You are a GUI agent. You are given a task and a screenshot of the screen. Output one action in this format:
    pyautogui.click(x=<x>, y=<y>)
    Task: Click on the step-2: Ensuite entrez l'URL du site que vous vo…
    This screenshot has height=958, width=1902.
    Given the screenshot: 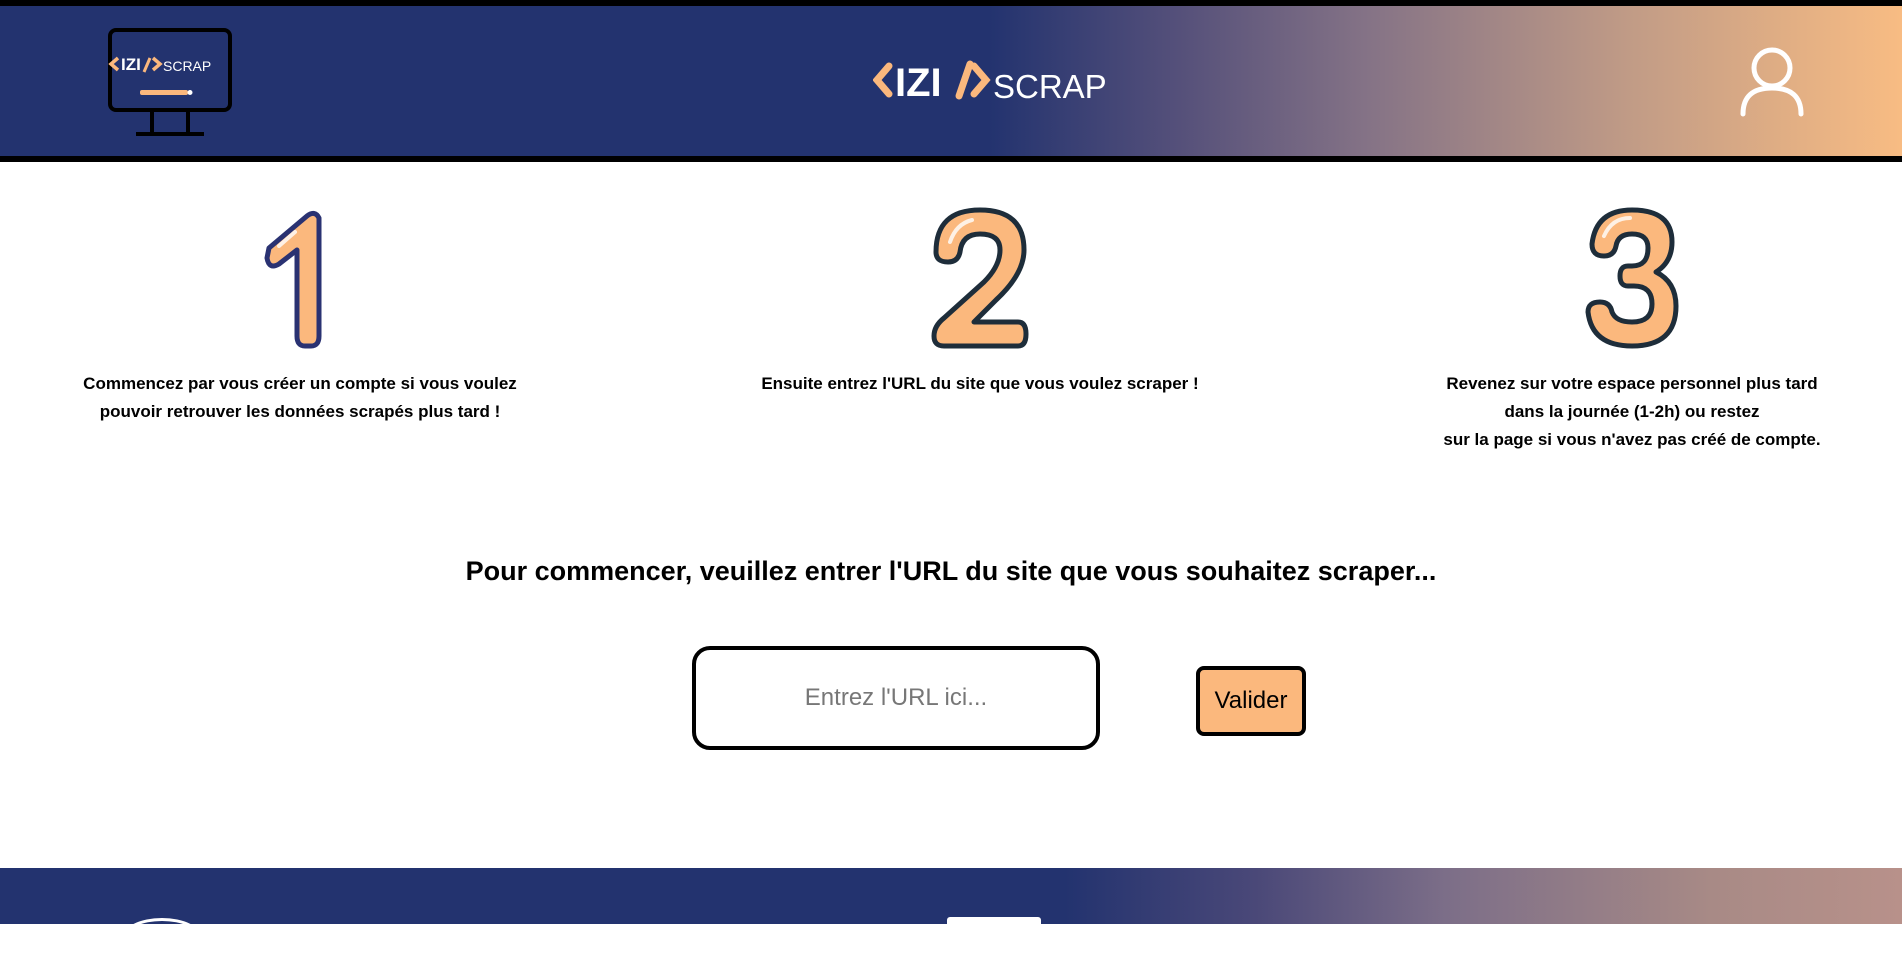 What is the action you would take?
    pyautogui.click(x=980, y=301)
    